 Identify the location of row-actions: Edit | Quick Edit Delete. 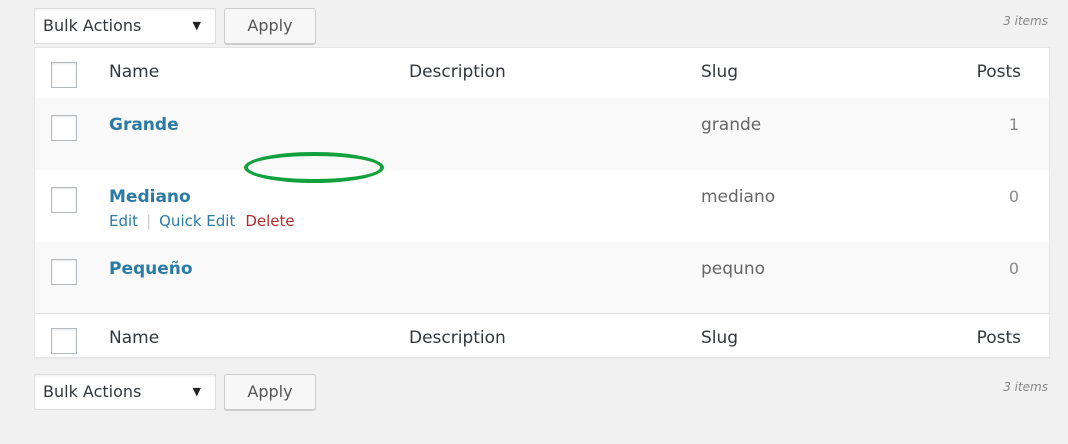
(202, 221).